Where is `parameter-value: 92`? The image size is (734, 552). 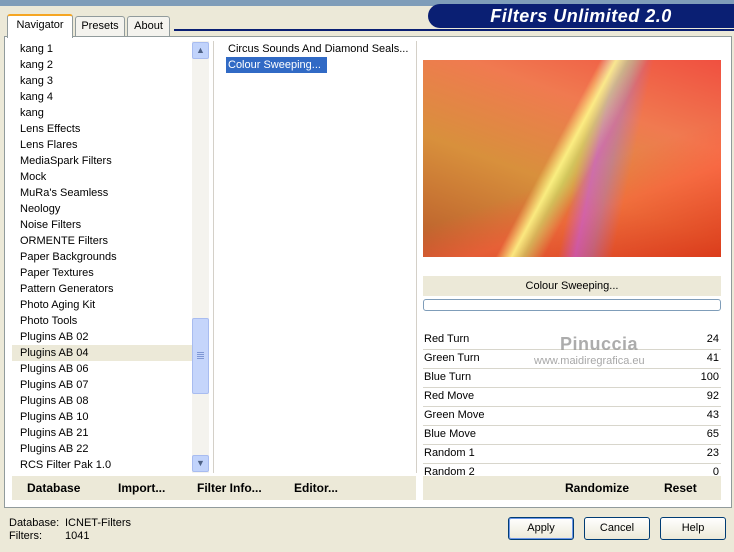 parameter-value: 92 is located at coordinates (712, 396).